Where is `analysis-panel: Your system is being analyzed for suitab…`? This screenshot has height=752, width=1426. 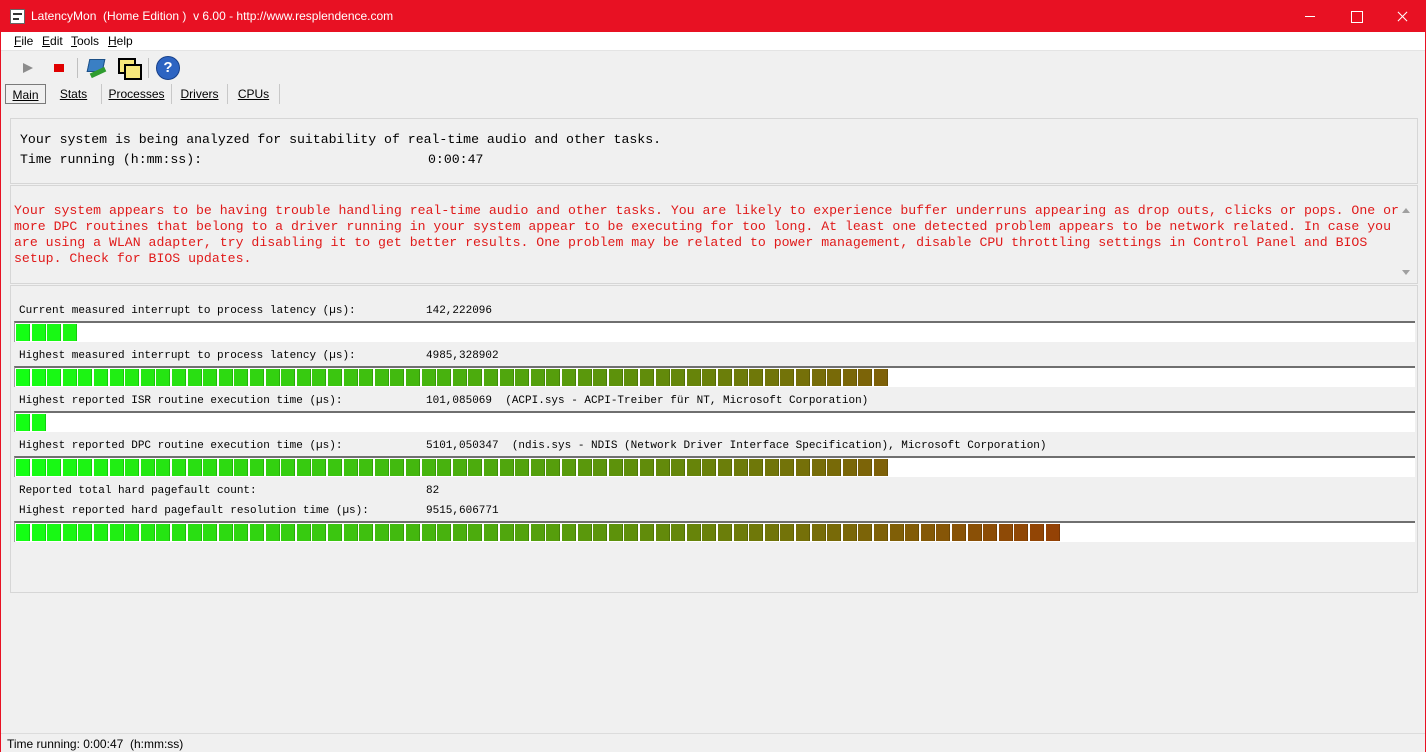
analysis-panel: Your system is being analyzed for suitab… is located at coordinates (714, 151).